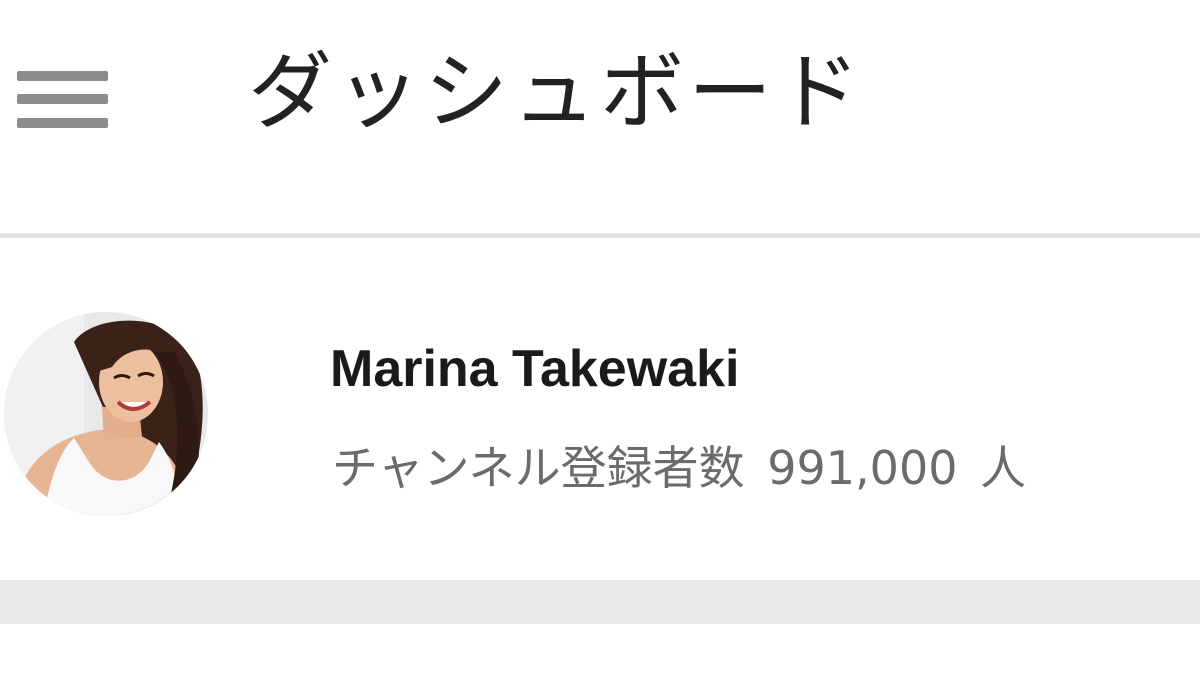 This screenshot has height=675, width=1200. What do you see at coordinates (600, 649) in the screenshot?
I see `lower-content-area` at bounding box center [600, 649].